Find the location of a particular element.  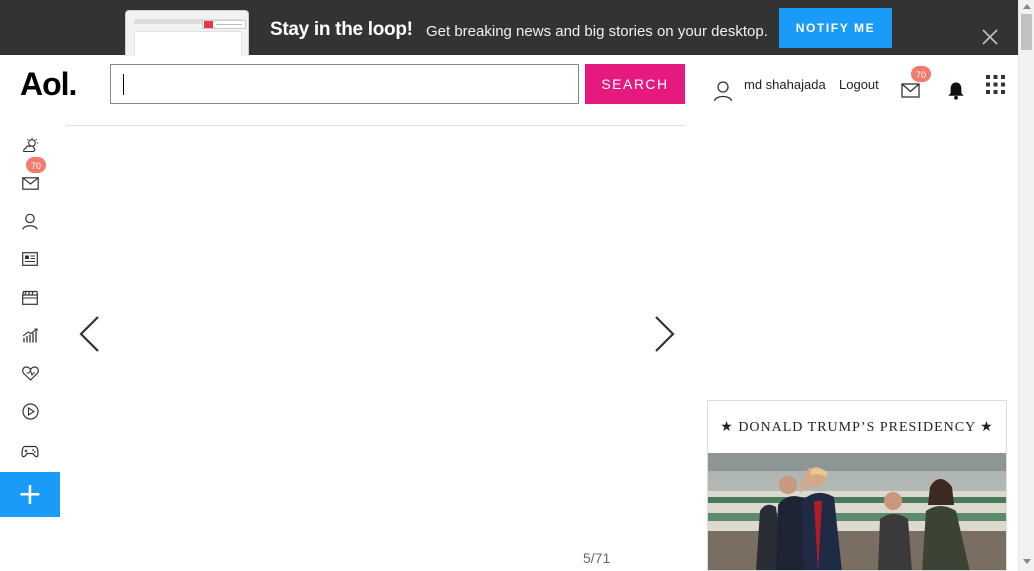

sidebar-item-video is located at coordinates (30, 411).